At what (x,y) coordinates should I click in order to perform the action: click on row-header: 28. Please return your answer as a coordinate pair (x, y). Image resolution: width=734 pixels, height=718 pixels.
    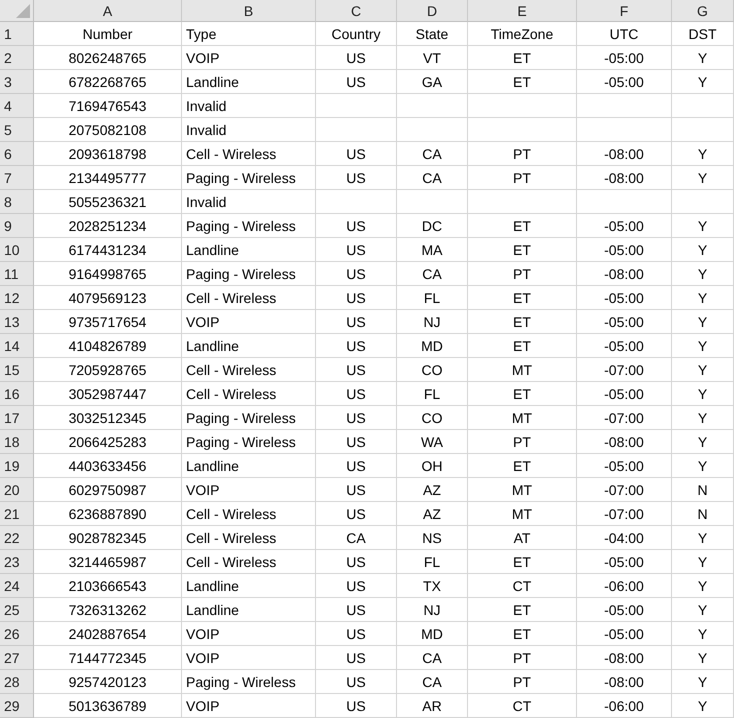
    Looking at the image, I should click on (17, 682).